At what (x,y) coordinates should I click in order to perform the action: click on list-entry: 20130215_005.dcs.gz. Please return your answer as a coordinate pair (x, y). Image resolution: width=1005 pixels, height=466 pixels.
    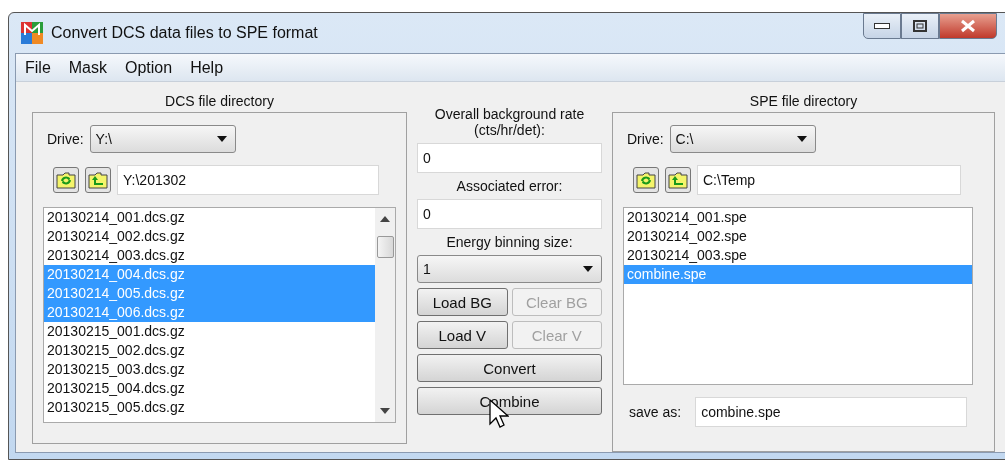
    Looking at the image, I should click on (209, 407).